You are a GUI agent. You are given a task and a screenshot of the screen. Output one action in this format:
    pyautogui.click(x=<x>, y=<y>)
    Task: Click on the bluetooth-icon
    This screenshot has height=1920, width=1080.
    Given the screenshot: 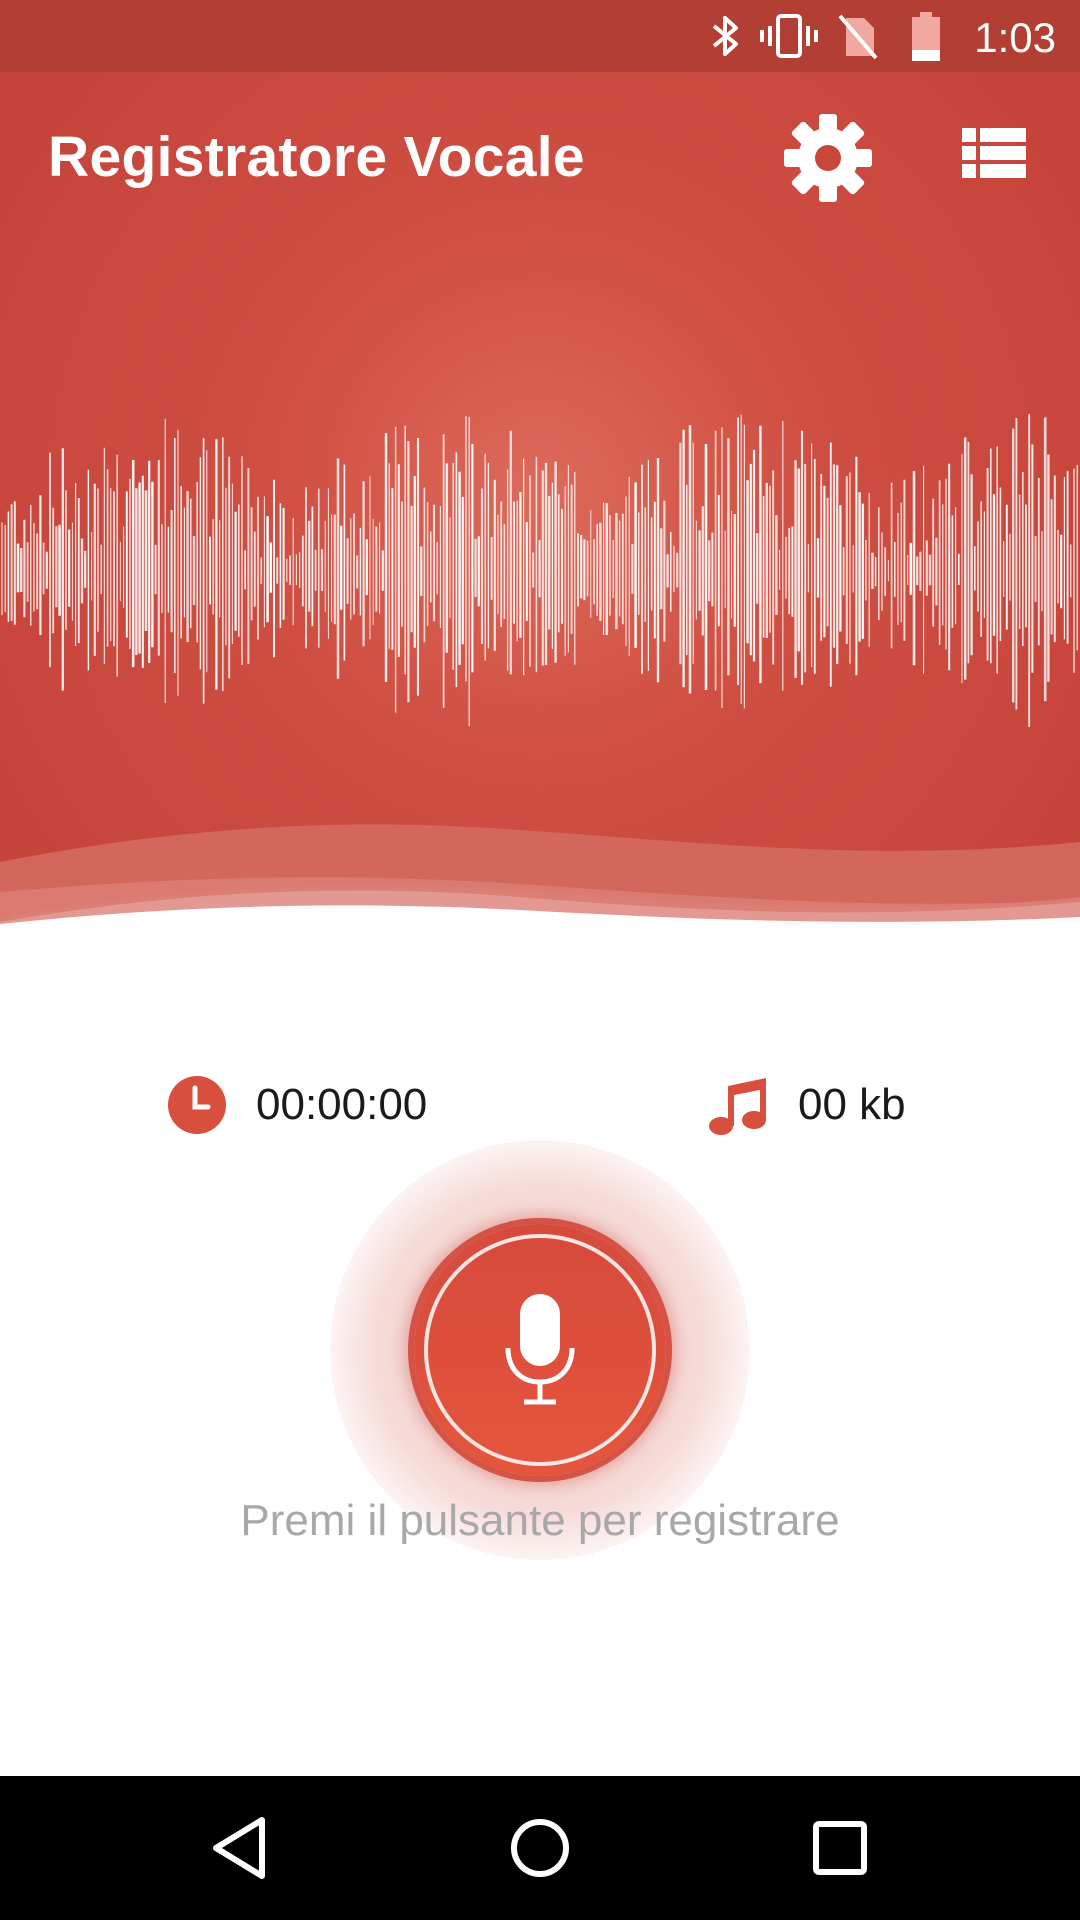 What is the action you would take?
    pyautogui.click(x=725, y=36)
    